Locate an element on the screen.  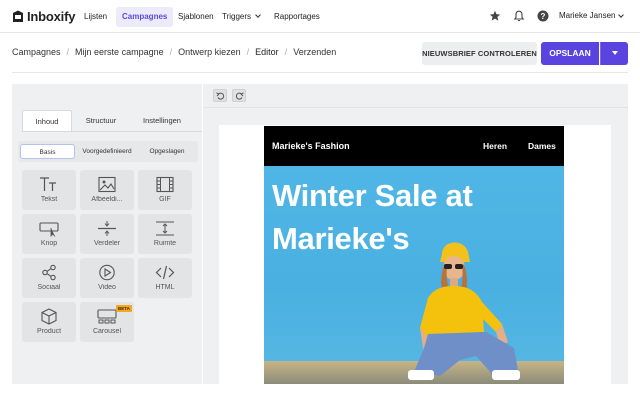
user-menu: Marieke Jansen is located at coordinates (587, 16).